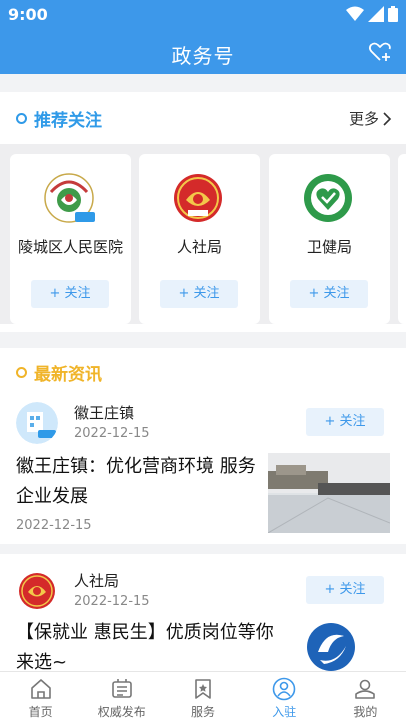 This screenshot has width=406, height=723. I want to click on account-name: 陵城区人民医院, so click(70, 247).